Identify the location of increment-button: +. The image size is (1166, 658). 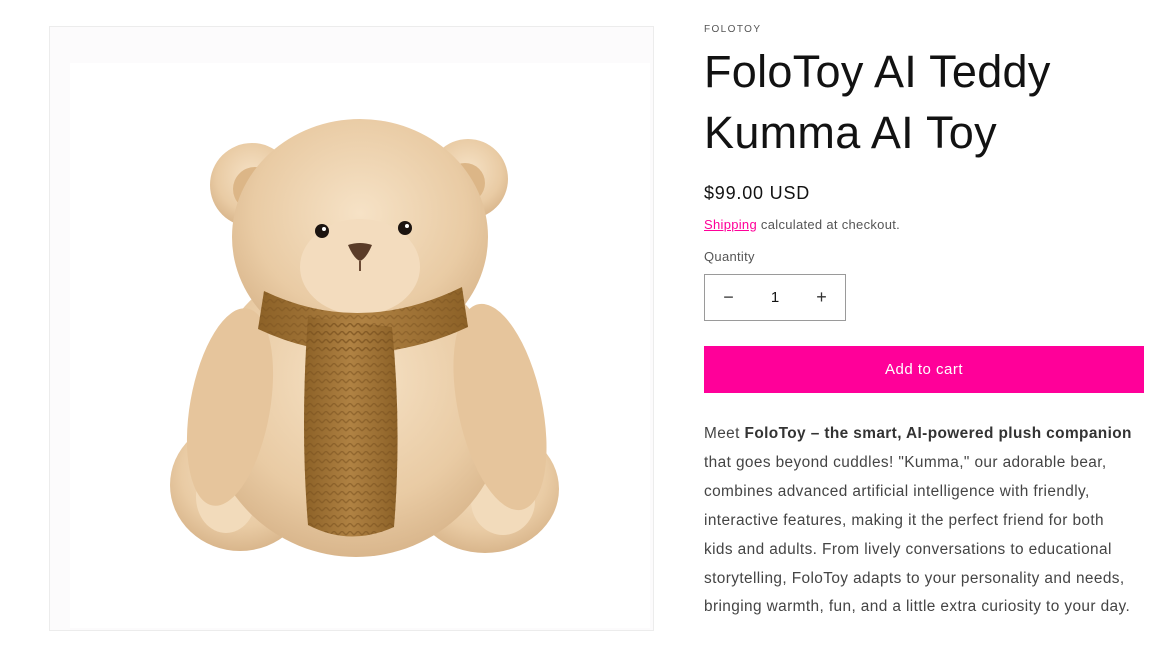
(821, 297).